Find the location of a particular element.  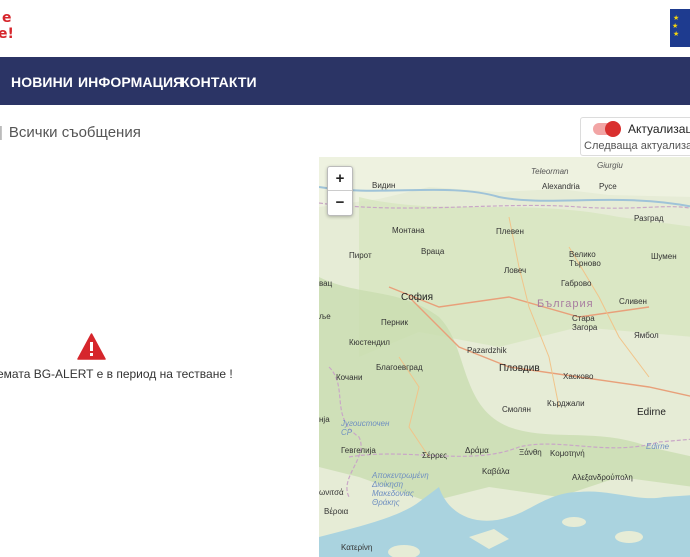

site-header: е е! ★ ★ ★ is located at coordinates (345, 28).